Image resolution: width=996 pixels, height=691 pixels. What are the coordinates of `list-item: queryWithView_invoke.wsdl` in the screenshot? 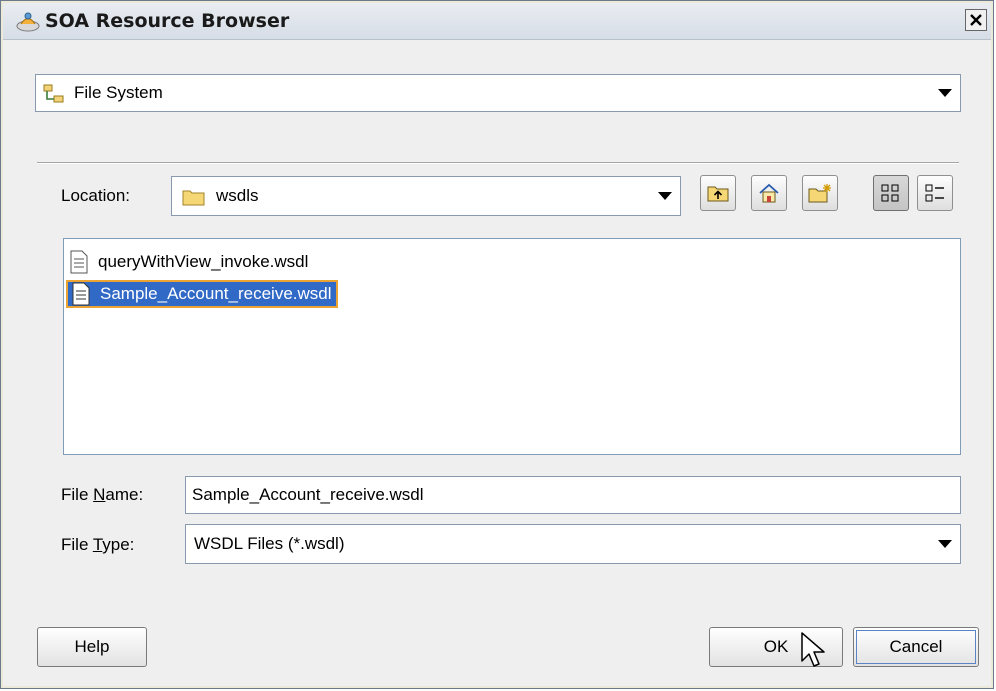 It's located at (189, 262).